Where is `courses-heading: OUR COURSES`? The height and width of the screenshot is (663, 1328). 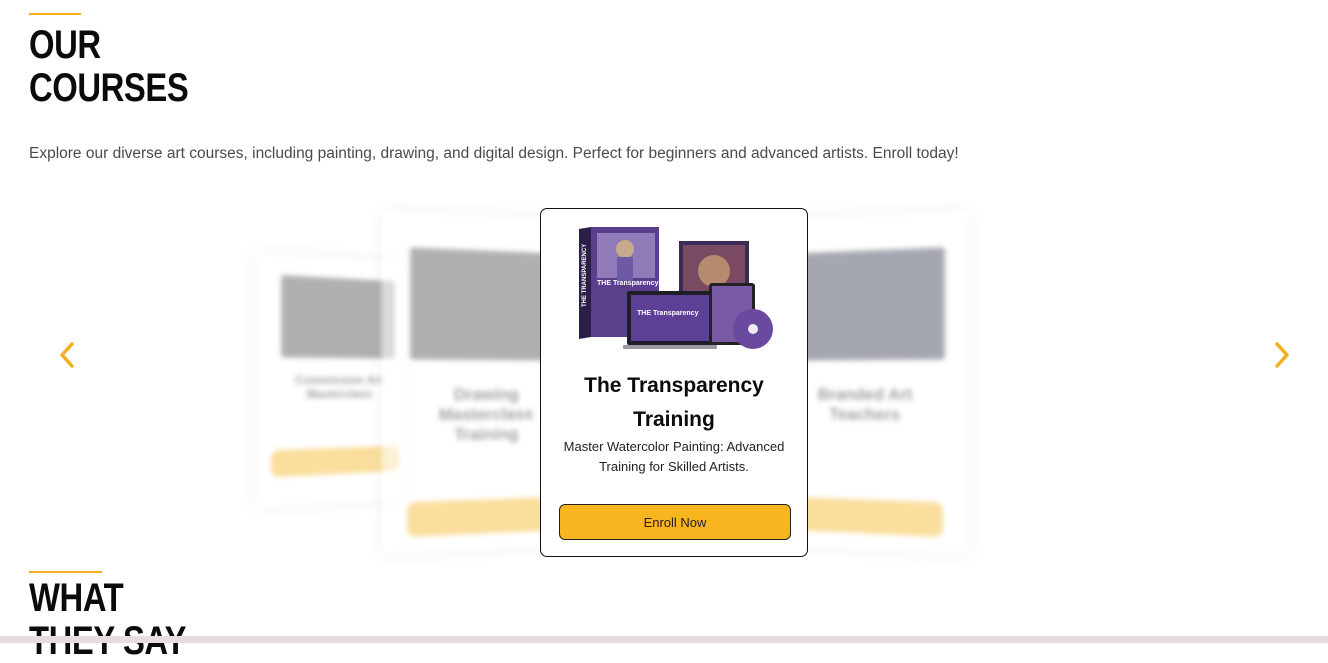 courses-heading: OUR COURSES is located at coordinates (109, 66).